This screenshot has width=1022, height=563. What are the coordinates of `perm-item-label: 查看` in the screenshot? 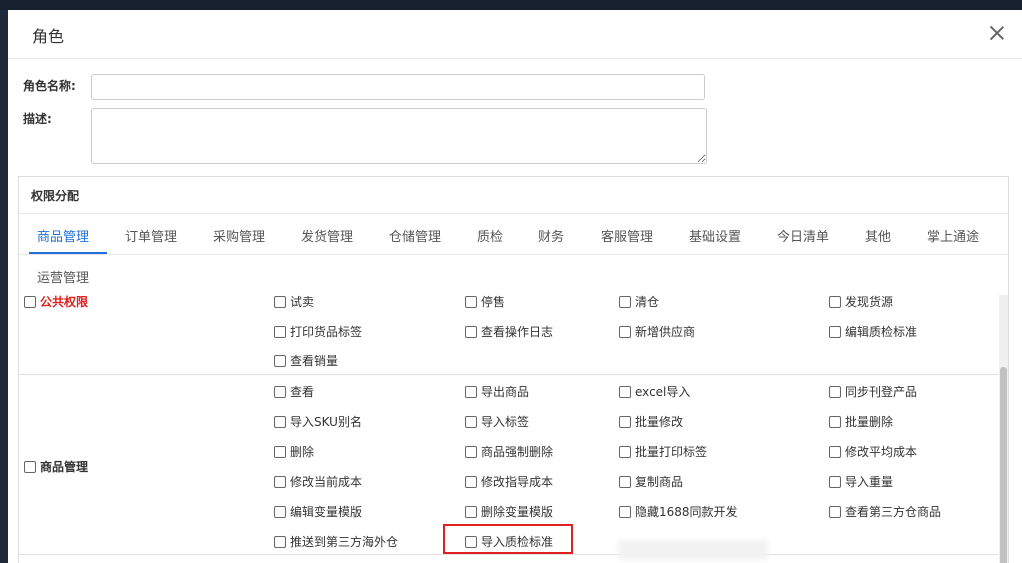 It's located at (302, 392).